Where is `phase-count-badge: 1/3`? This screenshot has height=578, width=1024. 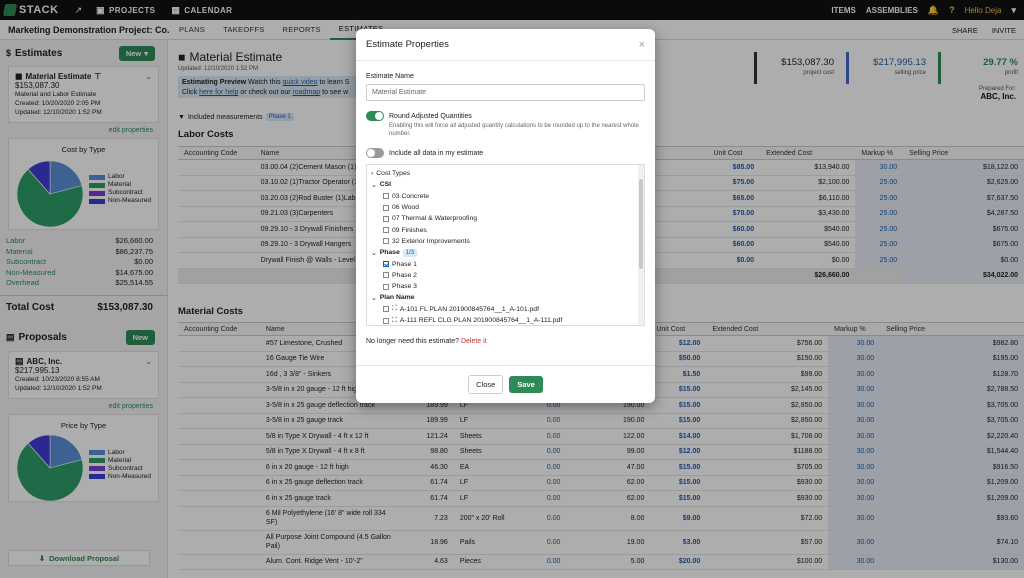 phase-count-badge: 1/3 is located at coordinates (410, 252).